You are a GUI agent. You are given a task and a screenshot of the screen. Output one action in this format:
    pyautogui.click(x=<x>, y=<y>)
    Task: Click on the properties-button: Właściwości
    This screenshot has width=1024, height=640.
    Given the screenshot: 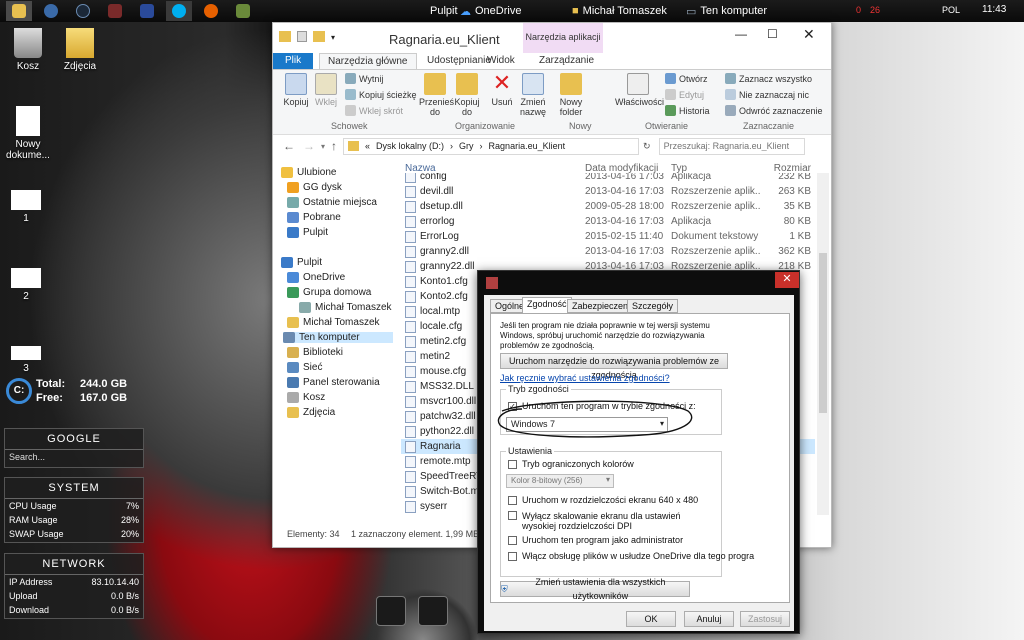 What is the action you would take?
    pyautogui.click(x=639, y=90)
    